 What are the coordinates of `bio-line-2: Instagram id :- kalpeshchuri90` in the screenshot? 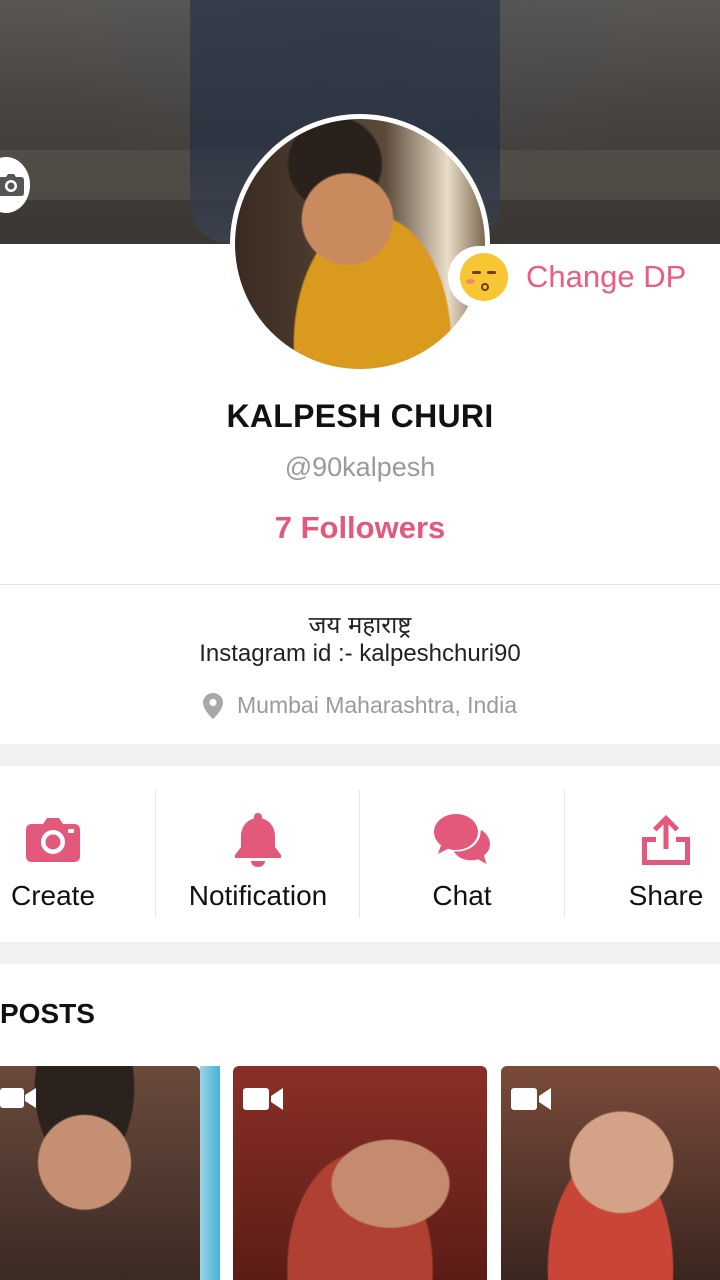 It's located at (360, 653).